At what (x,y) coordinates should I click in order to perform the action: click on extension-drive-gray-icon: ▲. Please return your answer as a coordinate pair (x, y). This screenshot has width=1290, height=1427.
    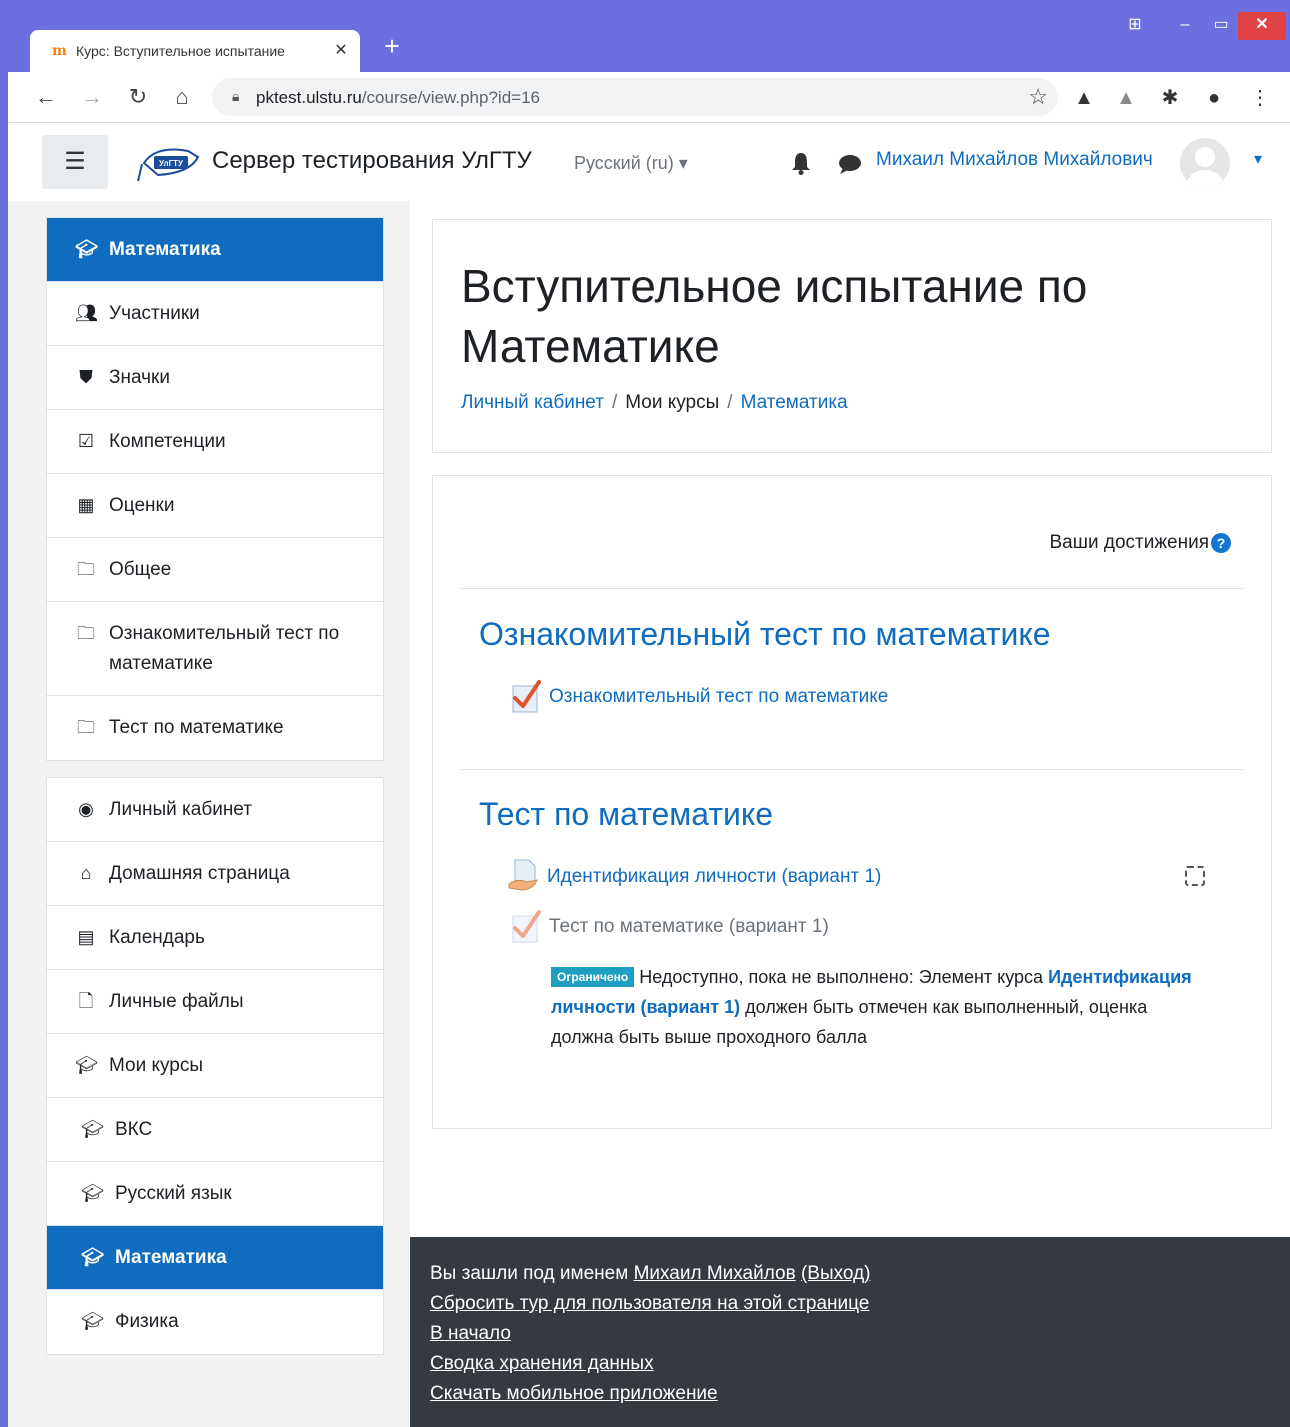
    Looking at the image, I should click on (1126, 98).